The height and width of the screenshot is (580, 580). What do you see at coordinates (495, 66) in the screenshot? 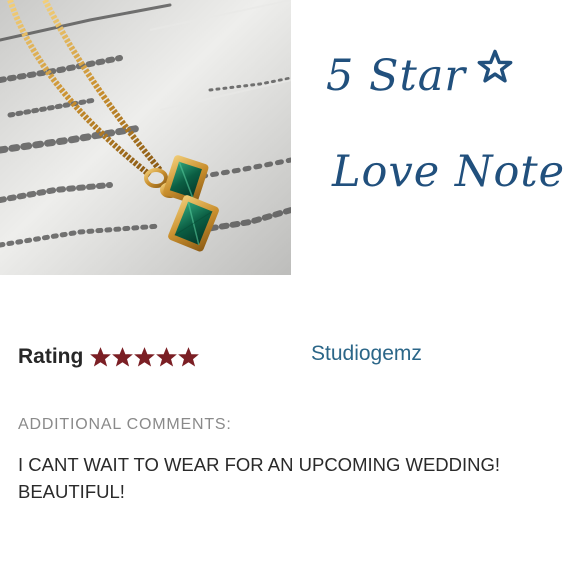
I see `star-outline-icon` at bounding box center [495, 66].